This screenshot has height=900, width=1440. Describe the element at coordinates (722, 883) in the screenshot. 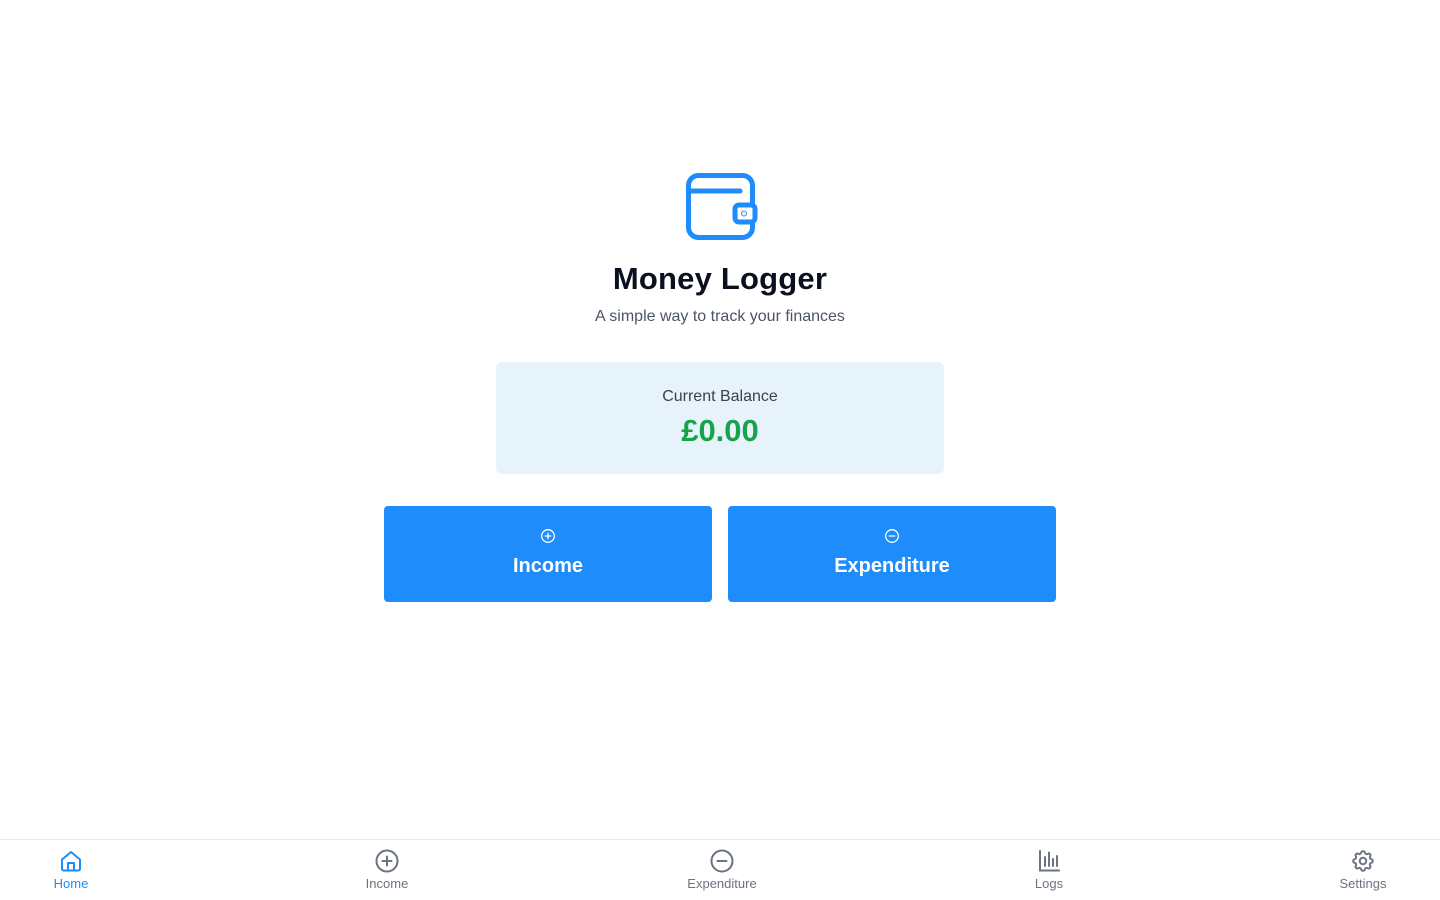

I see `nav-label-expenditure: Expenditure` at that location.